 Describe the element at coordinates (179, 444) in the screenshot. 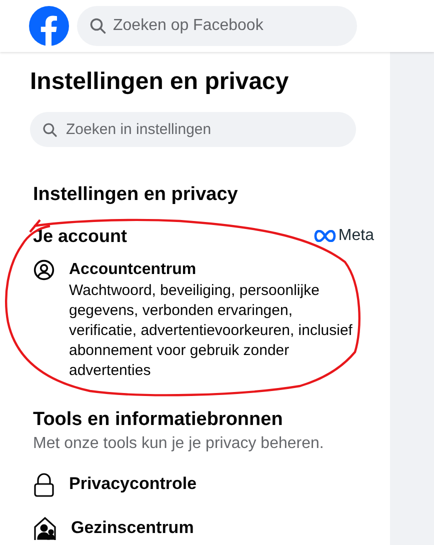

I see `section-subtitle: Met onze tools kun je je privacy beheren.` at that location.